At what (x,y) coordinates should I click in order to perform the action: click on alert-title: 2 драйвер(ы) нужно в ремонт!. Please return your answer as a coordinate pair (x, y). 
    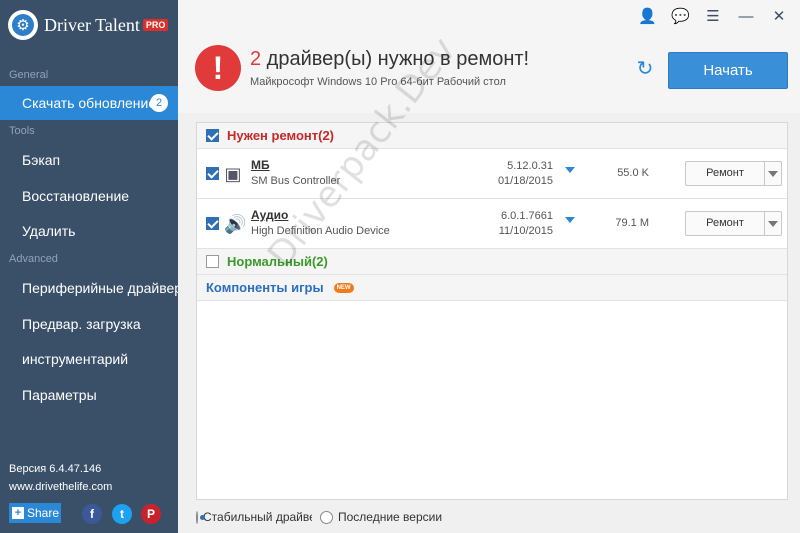
    Looking at the image, I should click on (389, 59).